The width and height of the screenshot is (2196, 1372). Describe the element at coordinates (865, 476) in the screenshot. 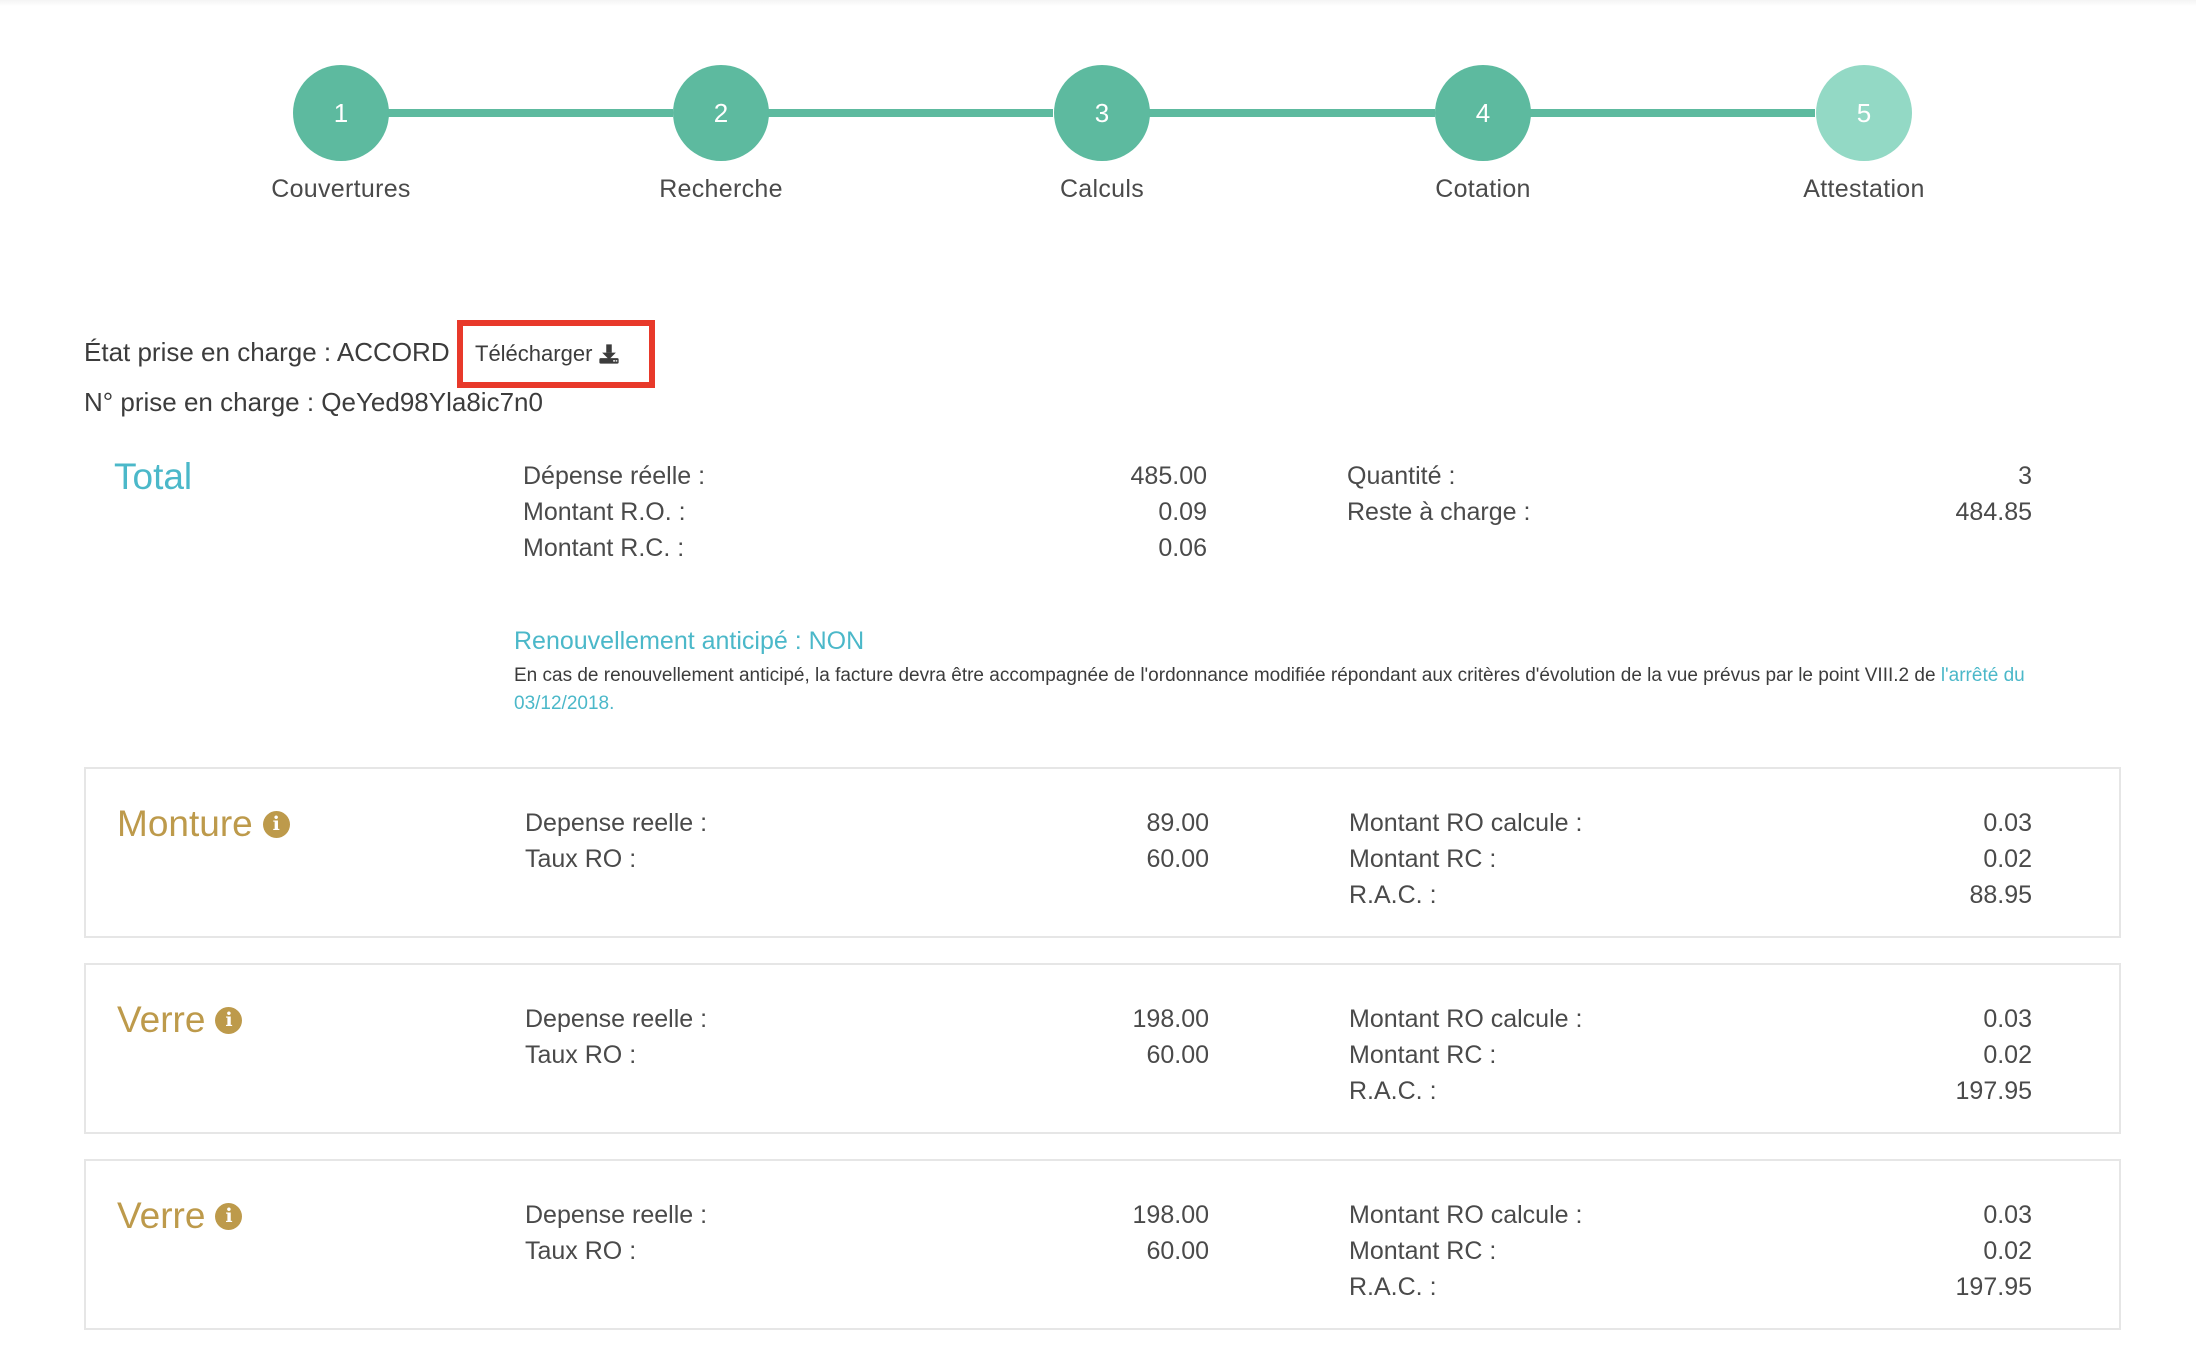

I see `total-row: Dépense réelle : 485.00` at that location.